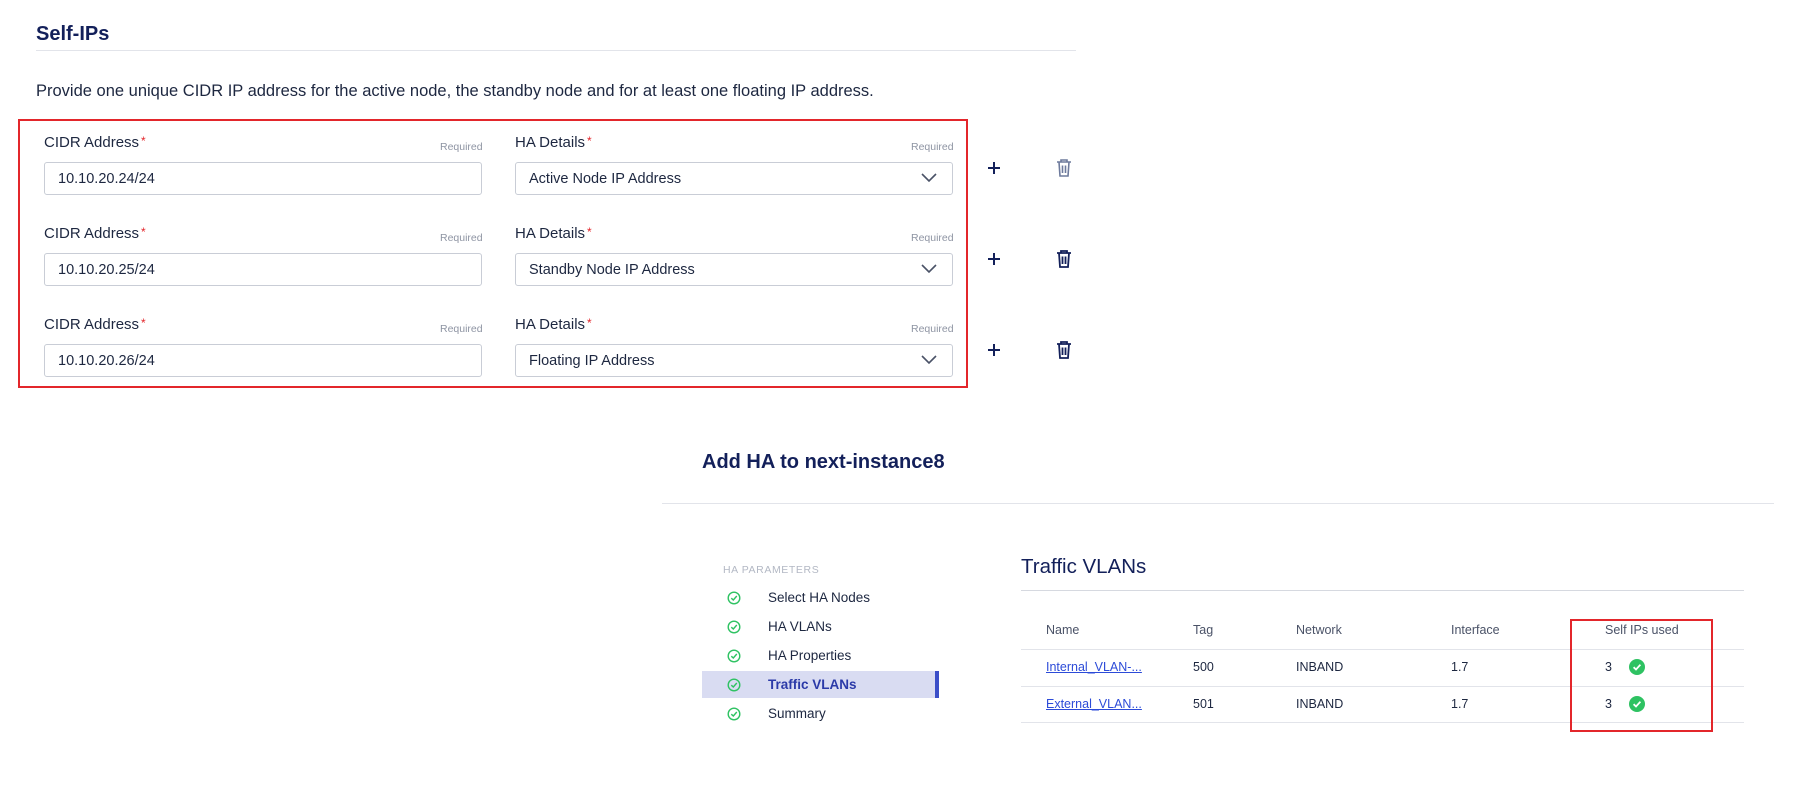  I want to click on ha-details-value-2: Standby Node IP Address, so click(612, 270).